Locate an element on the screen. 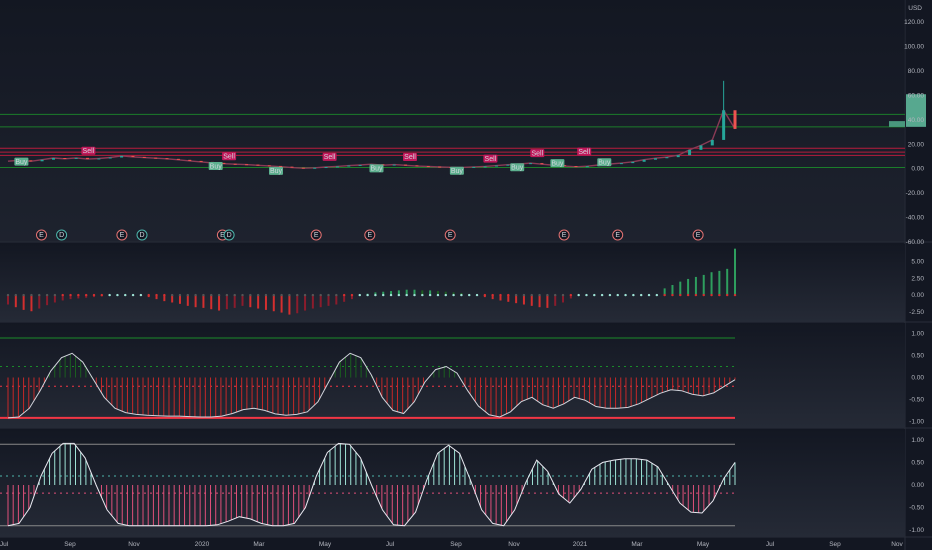  price-tick-label: 100.00 is located at coordinates (914, 47).